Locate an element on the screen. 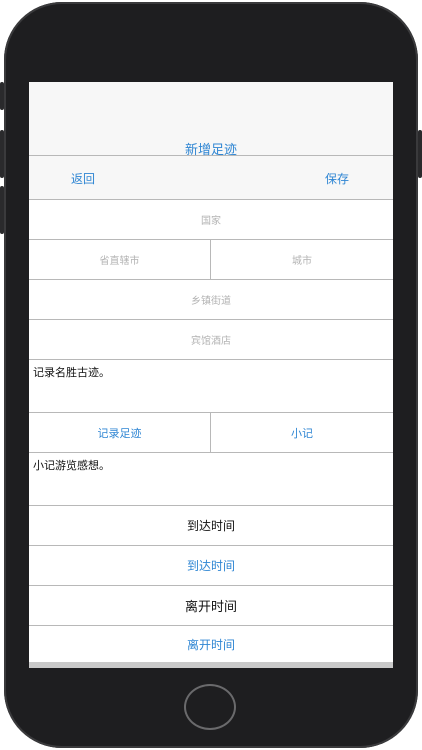  navigation-bar: 新增足迹 is located at coordinates (211, 120).